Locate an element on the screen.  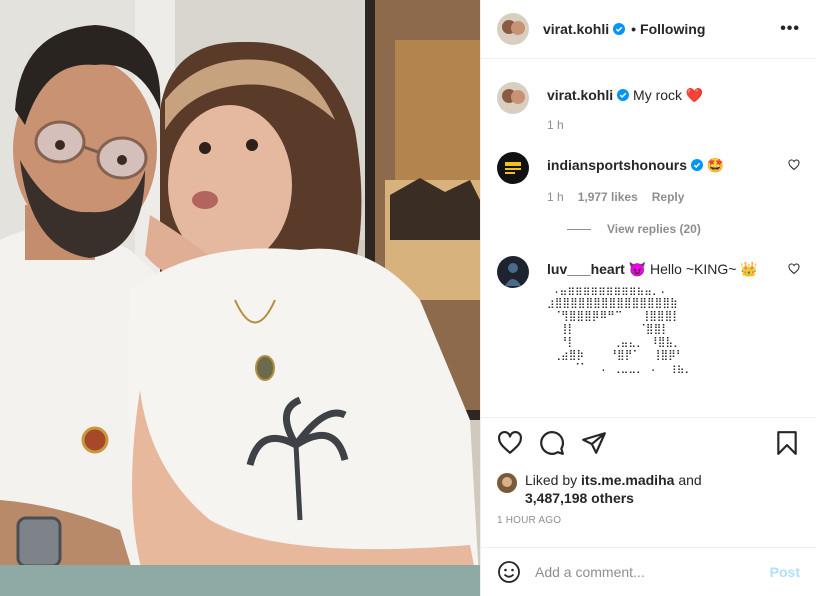
comment-text: 😈 Hello ~KING~ 👑 is located at coordinates (693, 269).